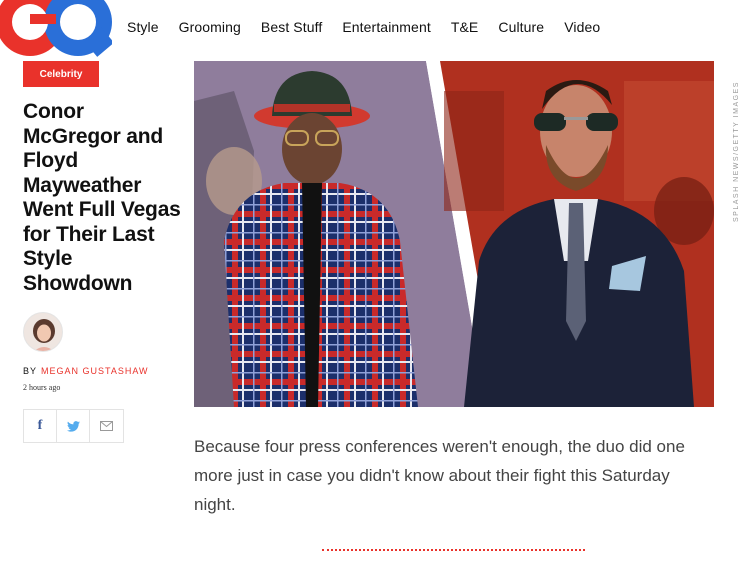 Image resolution: width=750 pixels, height=563 pixels. I want to click on nav-style: Style, so click(143, 27).